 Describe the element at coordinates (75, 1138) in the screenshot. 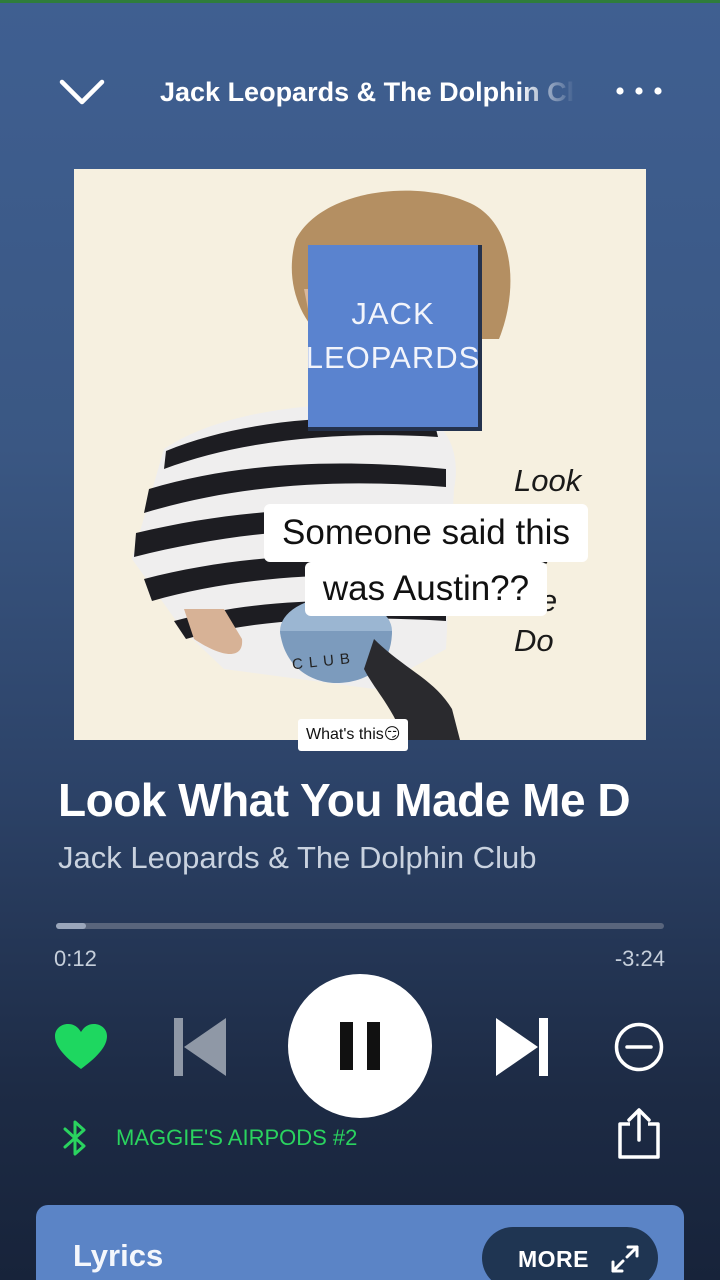

I see `bluetooth-icon` at that location.